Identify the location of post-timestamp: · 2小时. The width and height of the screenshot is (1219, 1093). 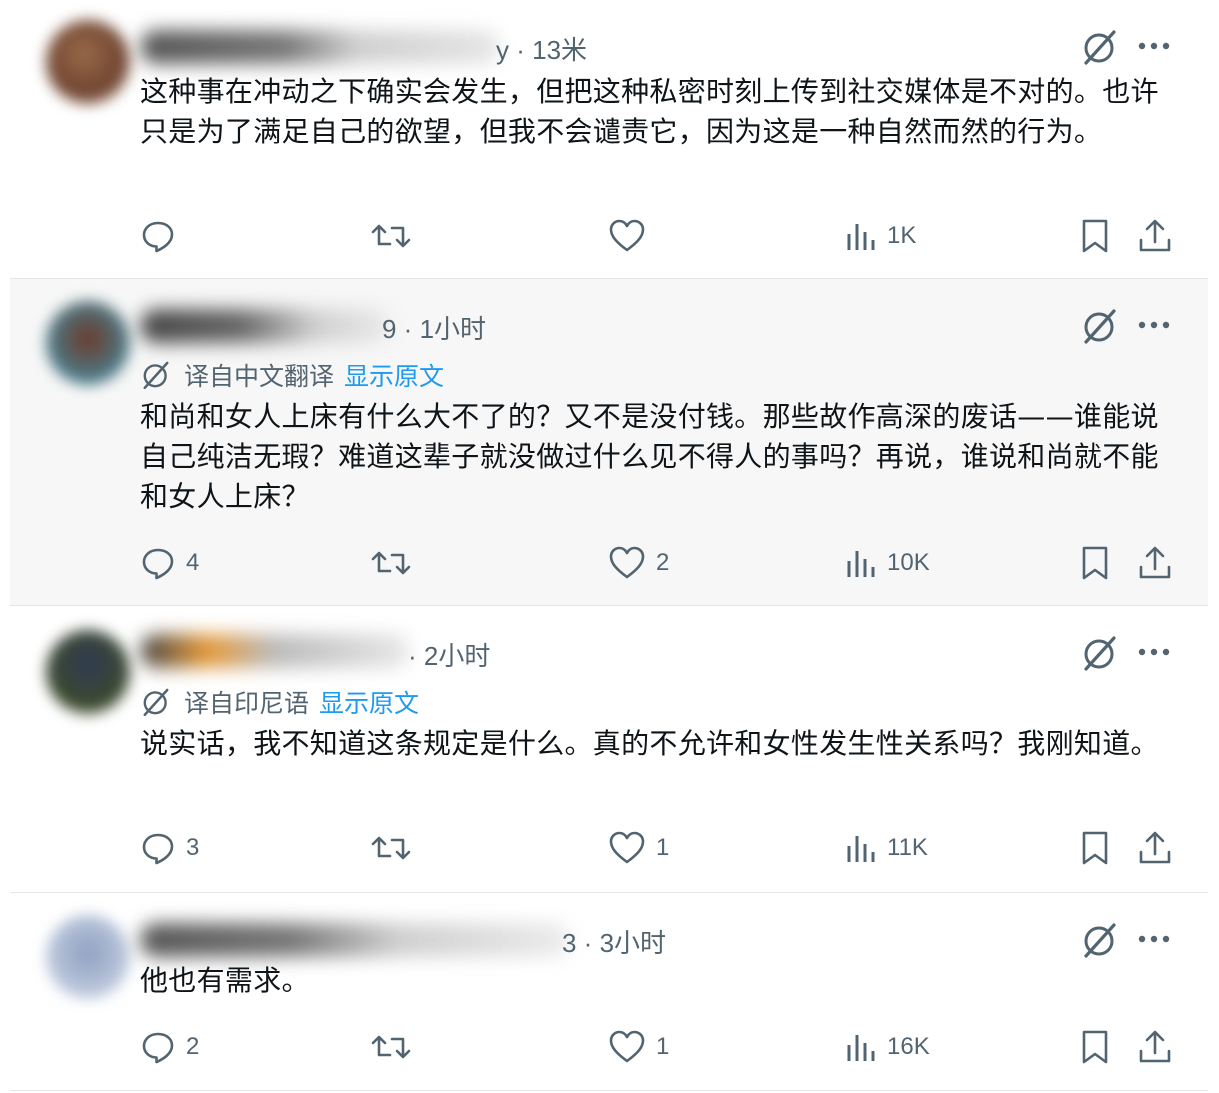
(449, 654).